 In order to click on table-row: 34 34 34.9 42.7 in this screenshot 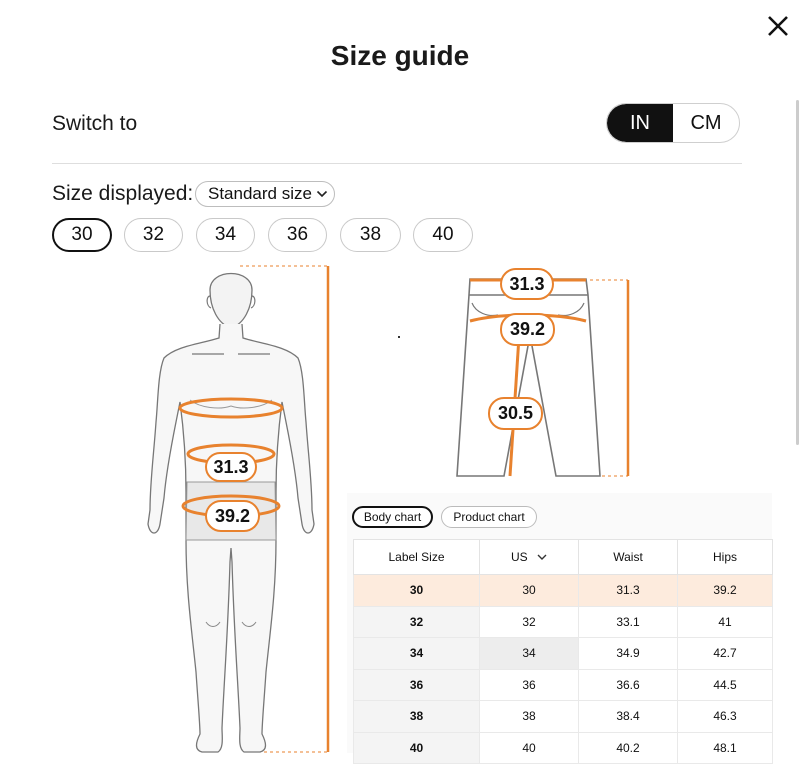, I will do `click(563, 653)`.